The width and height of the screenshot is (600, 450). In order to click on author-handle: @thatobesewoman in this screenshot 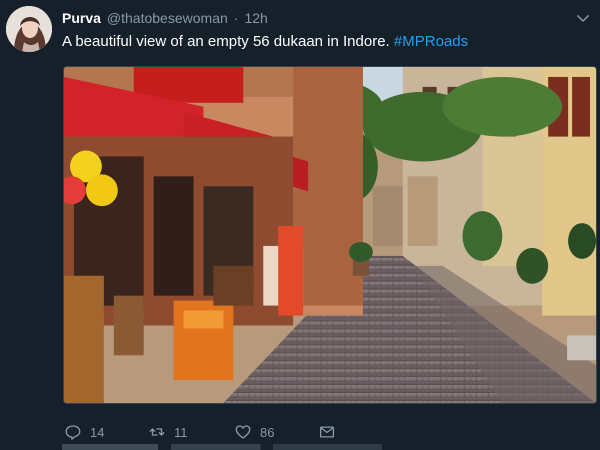, I will do `click(167, 18)`.